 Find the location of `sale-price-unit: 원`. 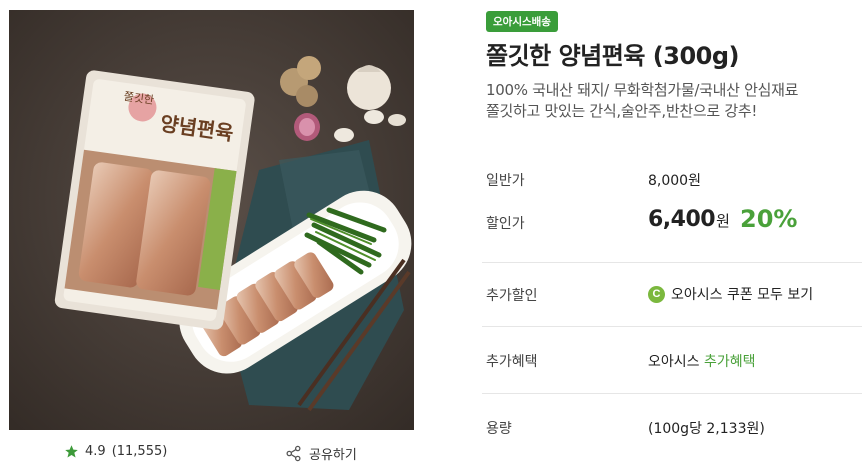

sale-price-unit: 원 is located at coordinates (723, 221).